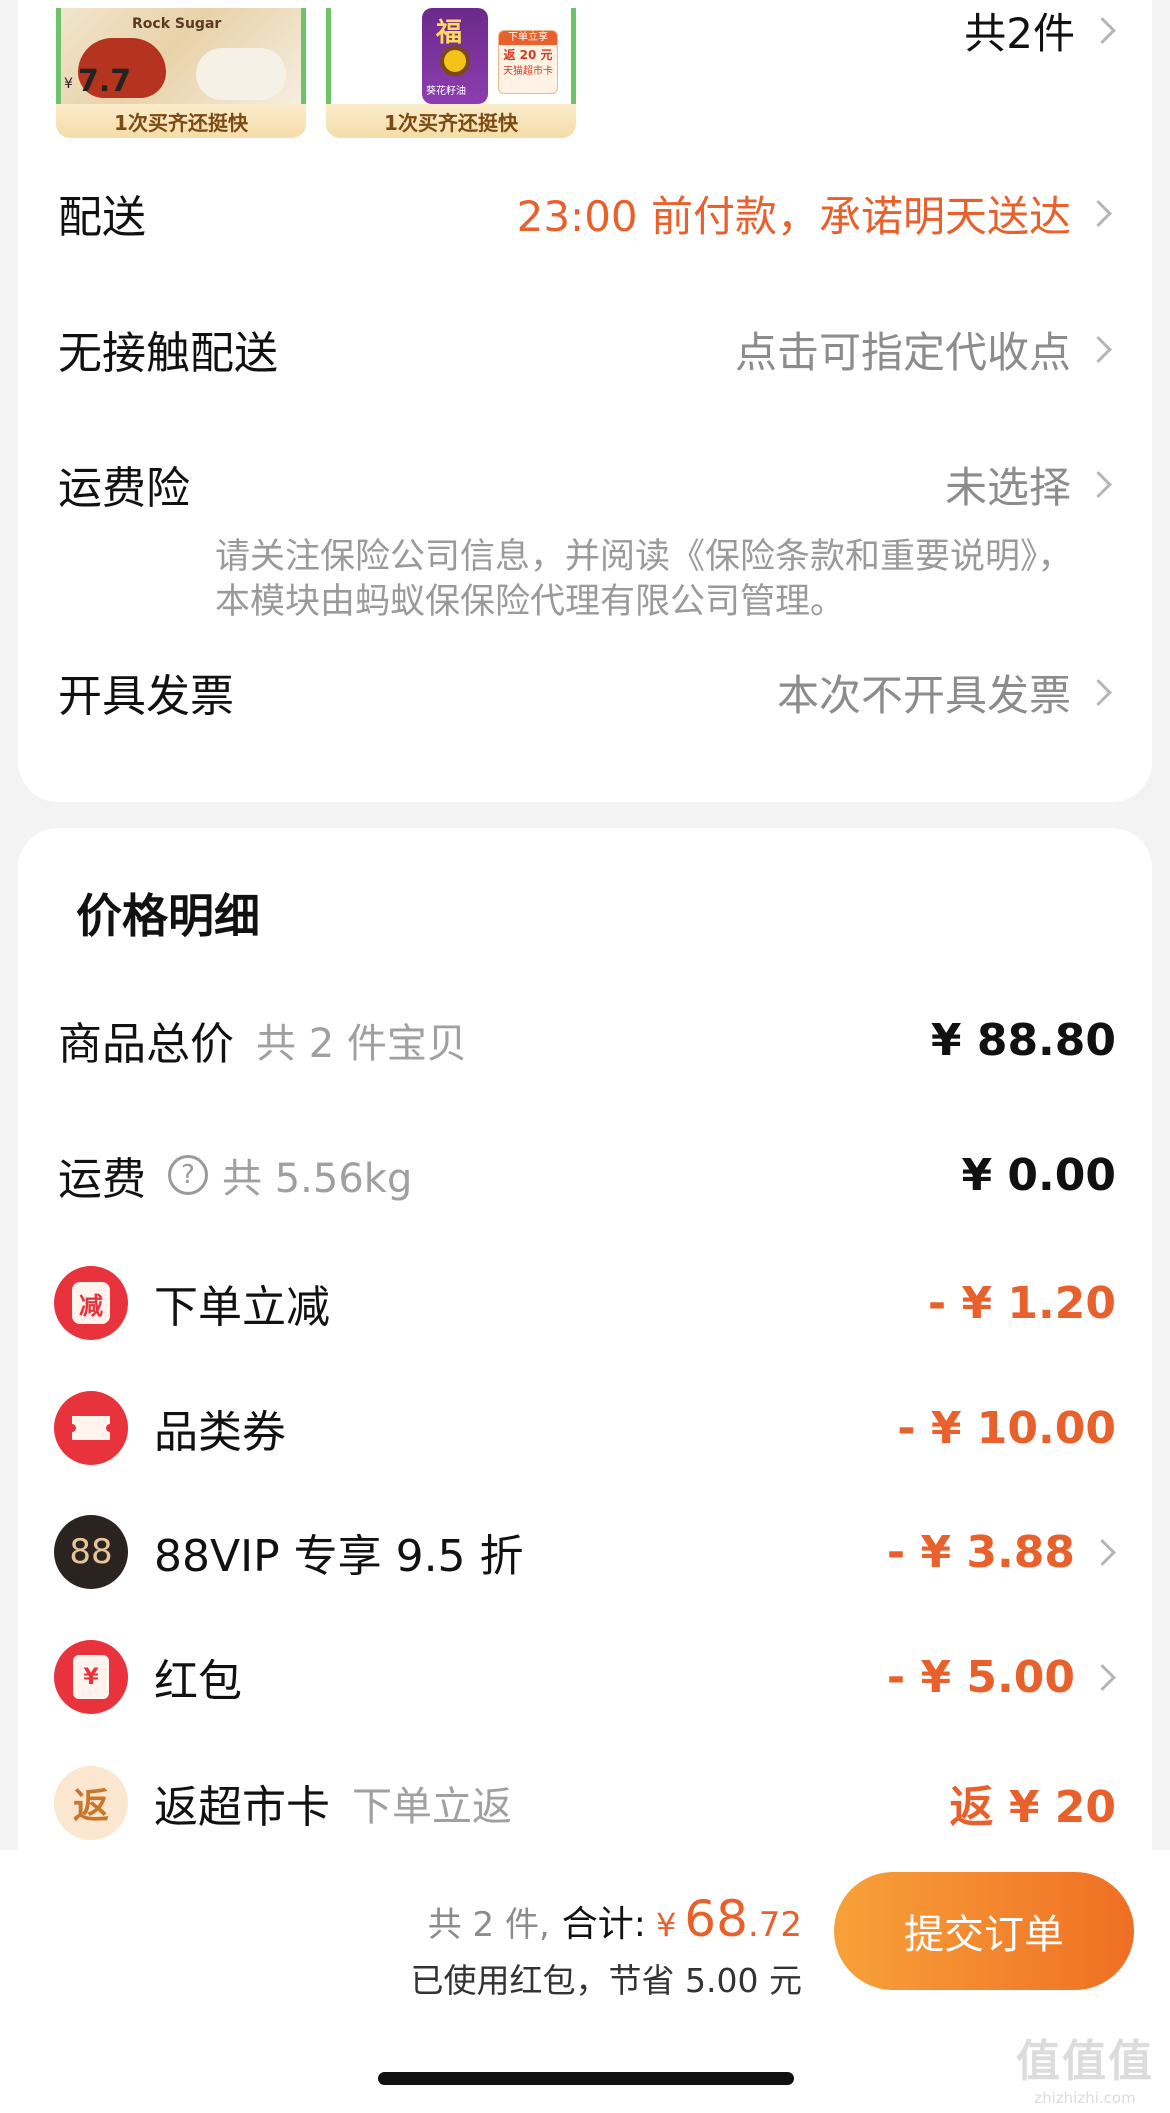 The image size is (1170, 2113). What do you see at coordinates (585, 1677) in the screenshot?
I see `discount-row-red-packet: ¥ 红包 - ¥ 5.00` at bounding box center [585, 1677].